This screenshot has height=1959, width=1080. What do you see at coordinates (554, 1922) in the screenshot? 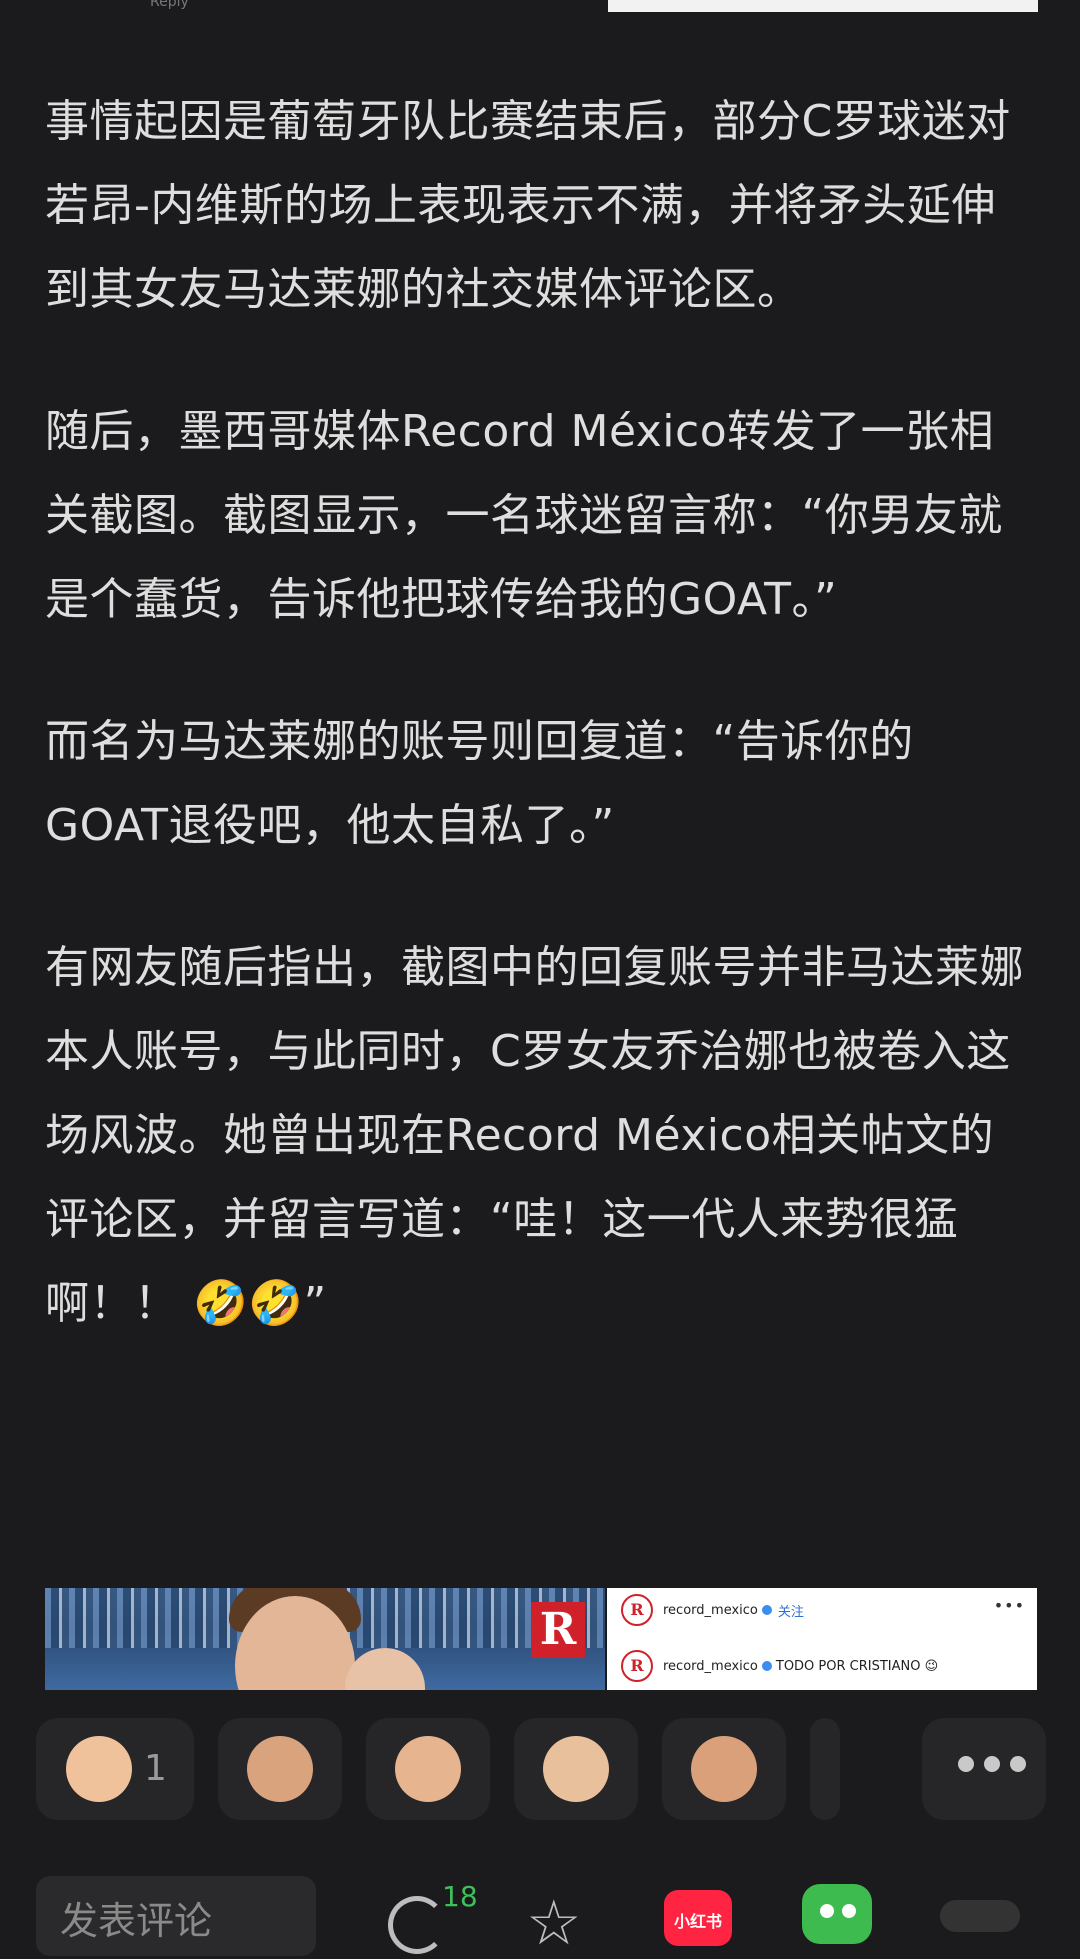
I see `star-icon: ☆` at bounding box center [554, 1922].